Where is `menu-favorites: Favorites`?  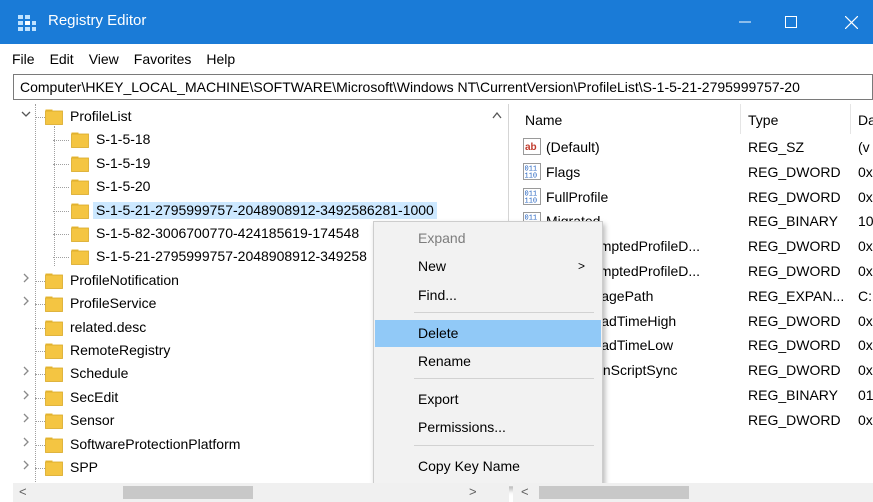
menu-favorites: Favorites is located at coordinates (163, 59).